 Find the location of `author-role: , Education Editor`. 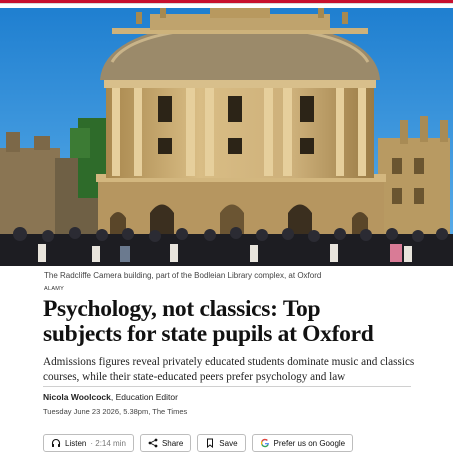

author-role: , Education Editor is located at coordinates (144, 397).